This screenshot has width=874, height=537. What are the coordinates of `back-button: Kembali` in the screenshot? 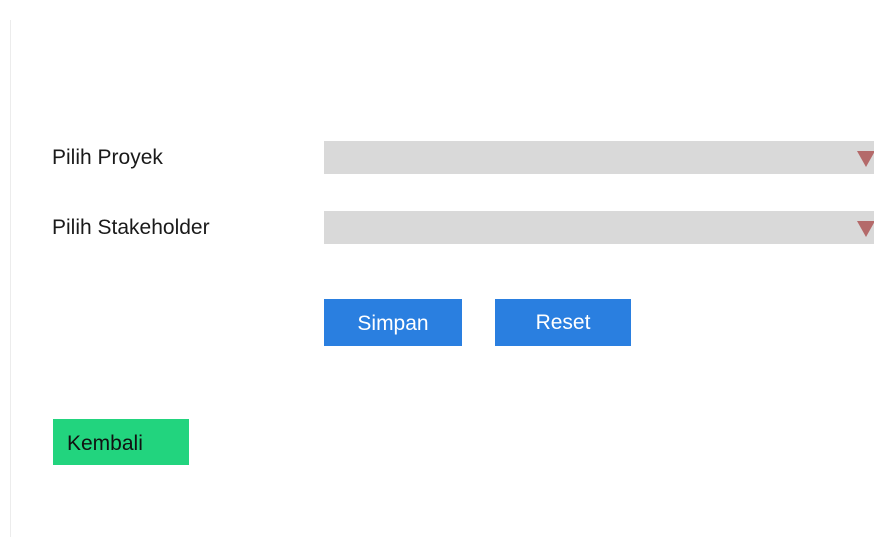 It's located at (121, 442).